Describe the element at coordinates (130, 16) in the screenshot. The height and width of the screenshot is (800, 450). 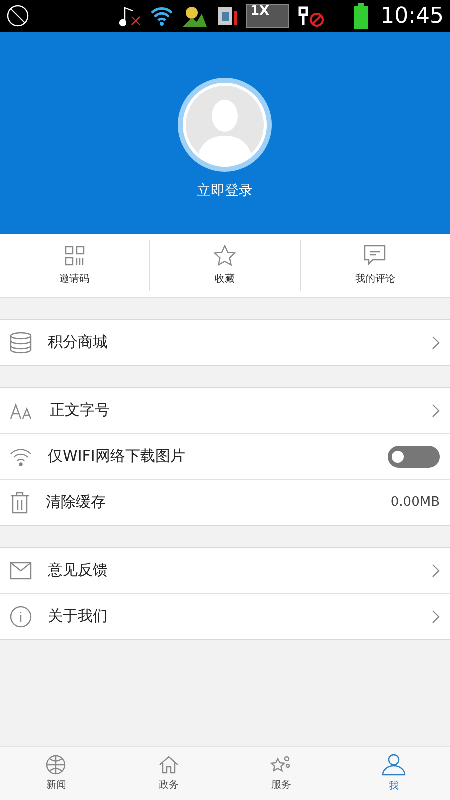
I see `music-muted-icon` at that location.